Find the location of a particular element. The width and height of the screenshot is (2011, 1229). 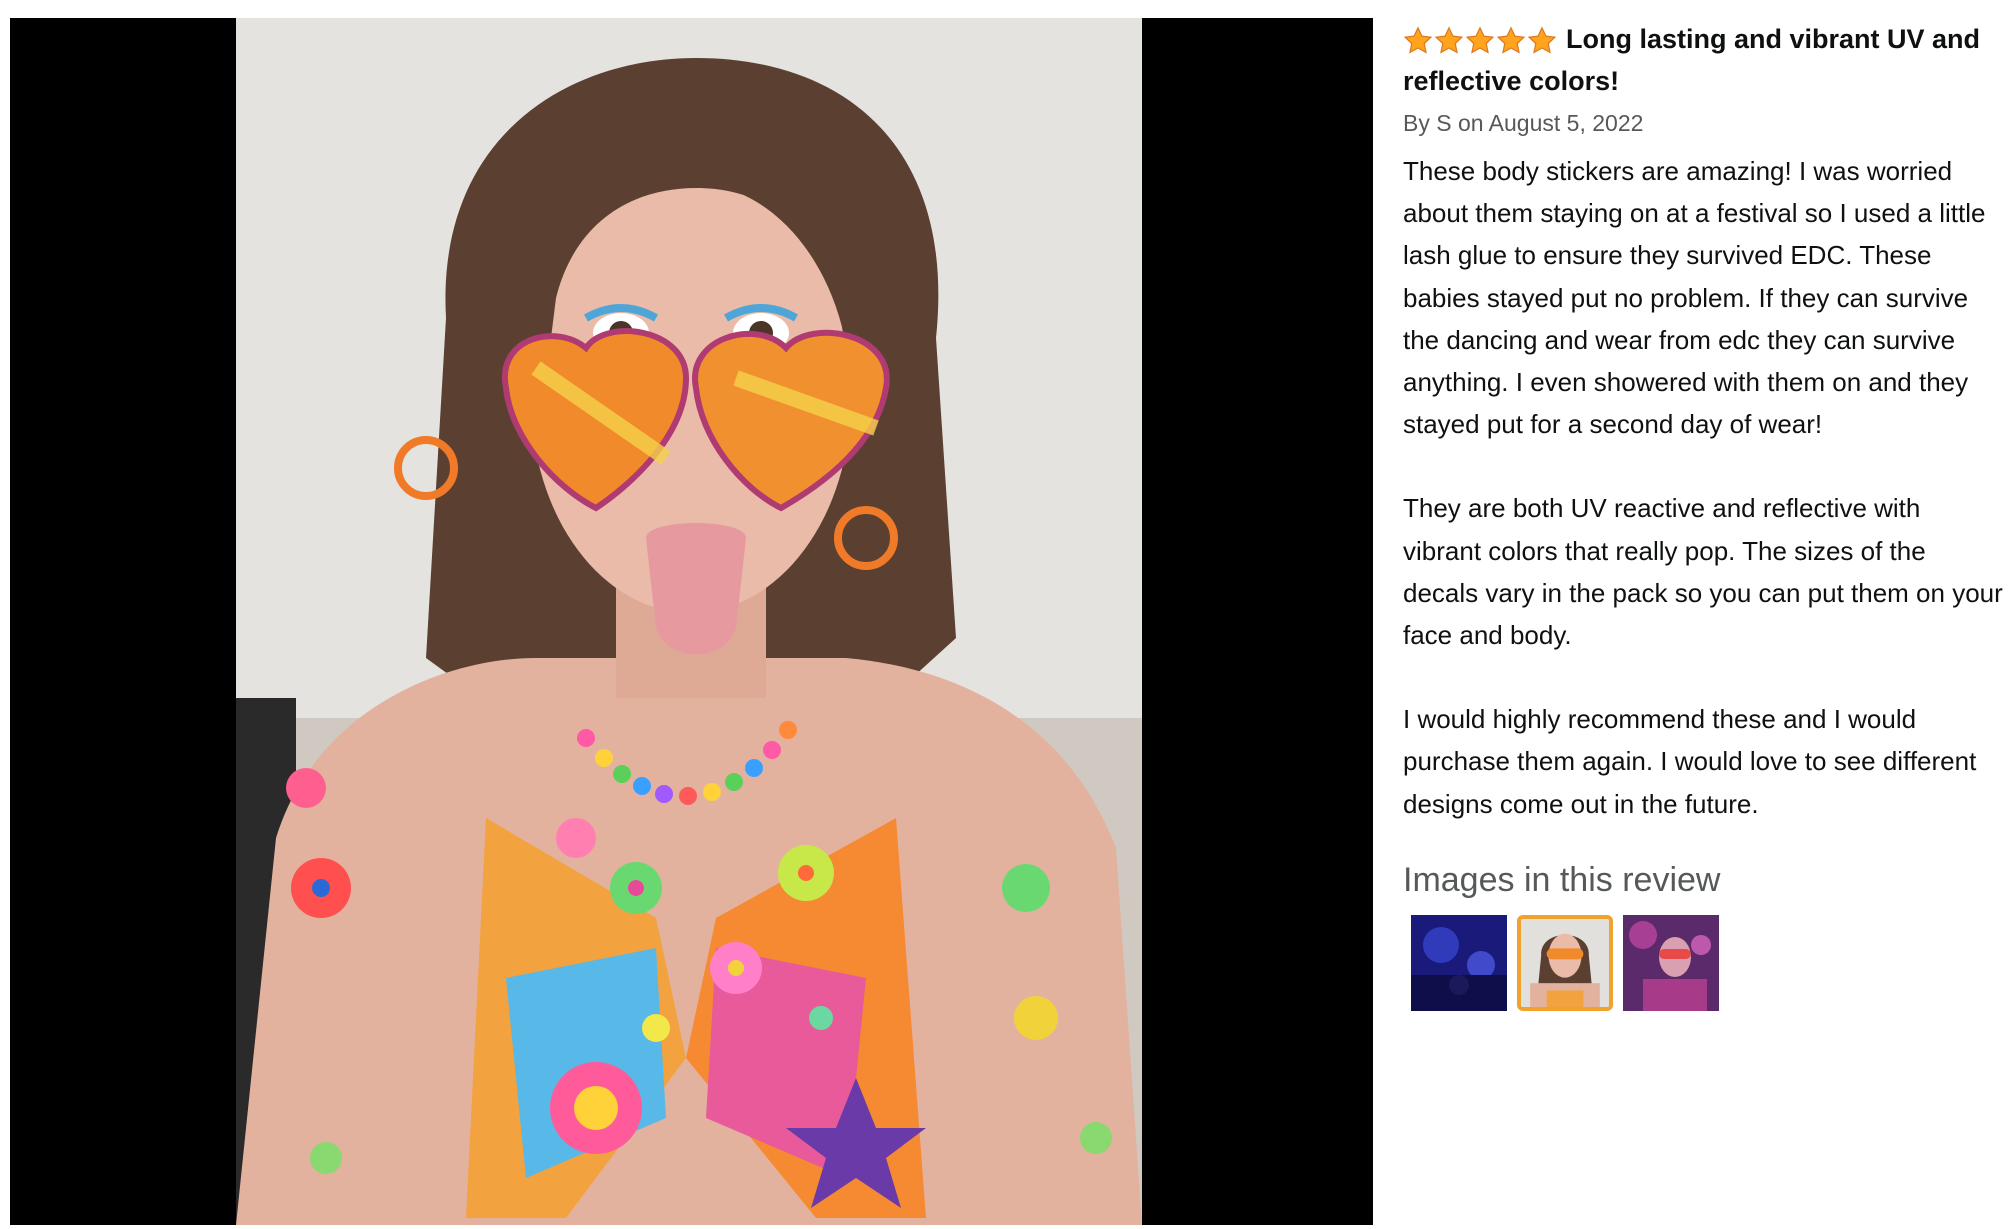

concert-image-thumbnail is located at coordinates (1459, 962).